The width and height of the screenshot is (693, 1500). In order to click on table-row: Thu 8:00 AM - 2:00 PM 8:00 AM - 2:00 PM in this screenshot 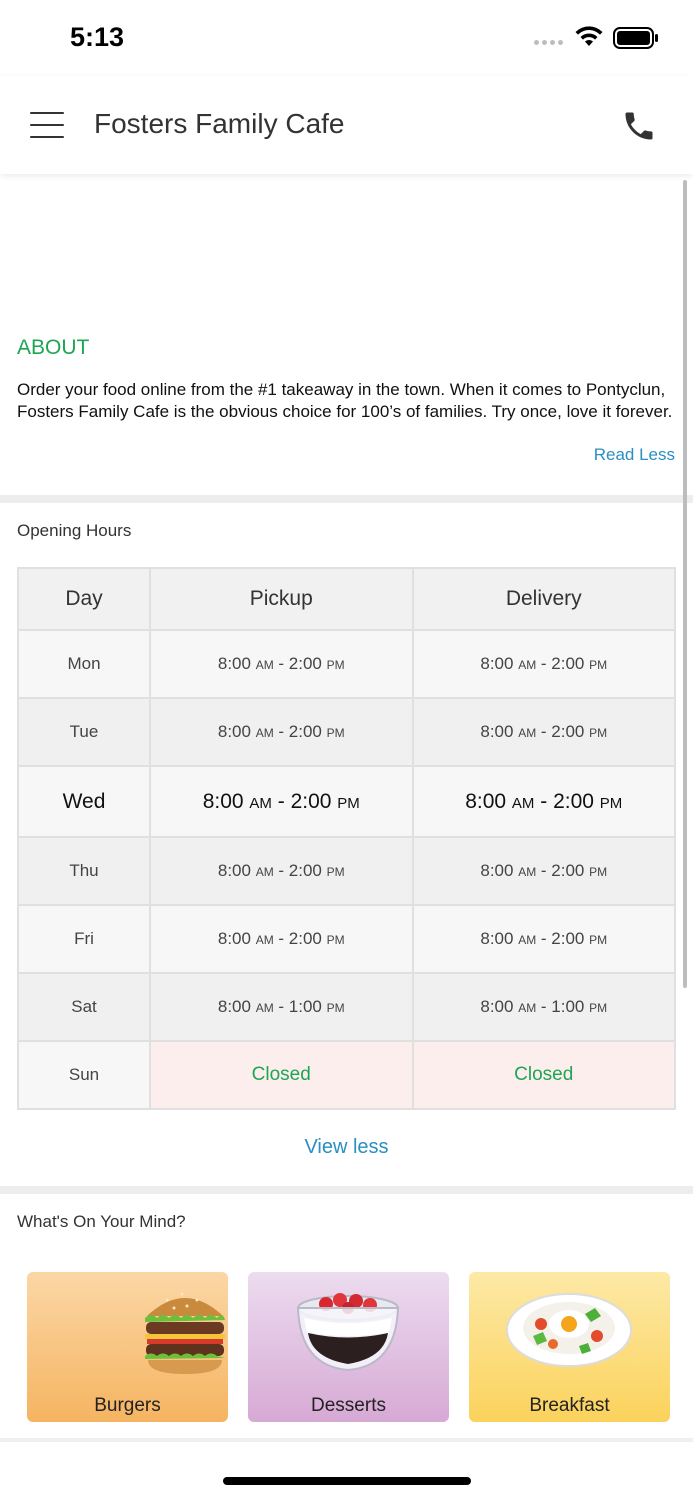, I will do `click(346, 871)`.